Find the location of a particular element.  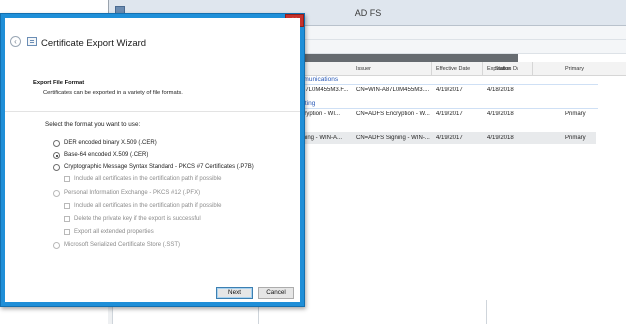

cancel-button: Cancel is located at coordinates (276, 293).